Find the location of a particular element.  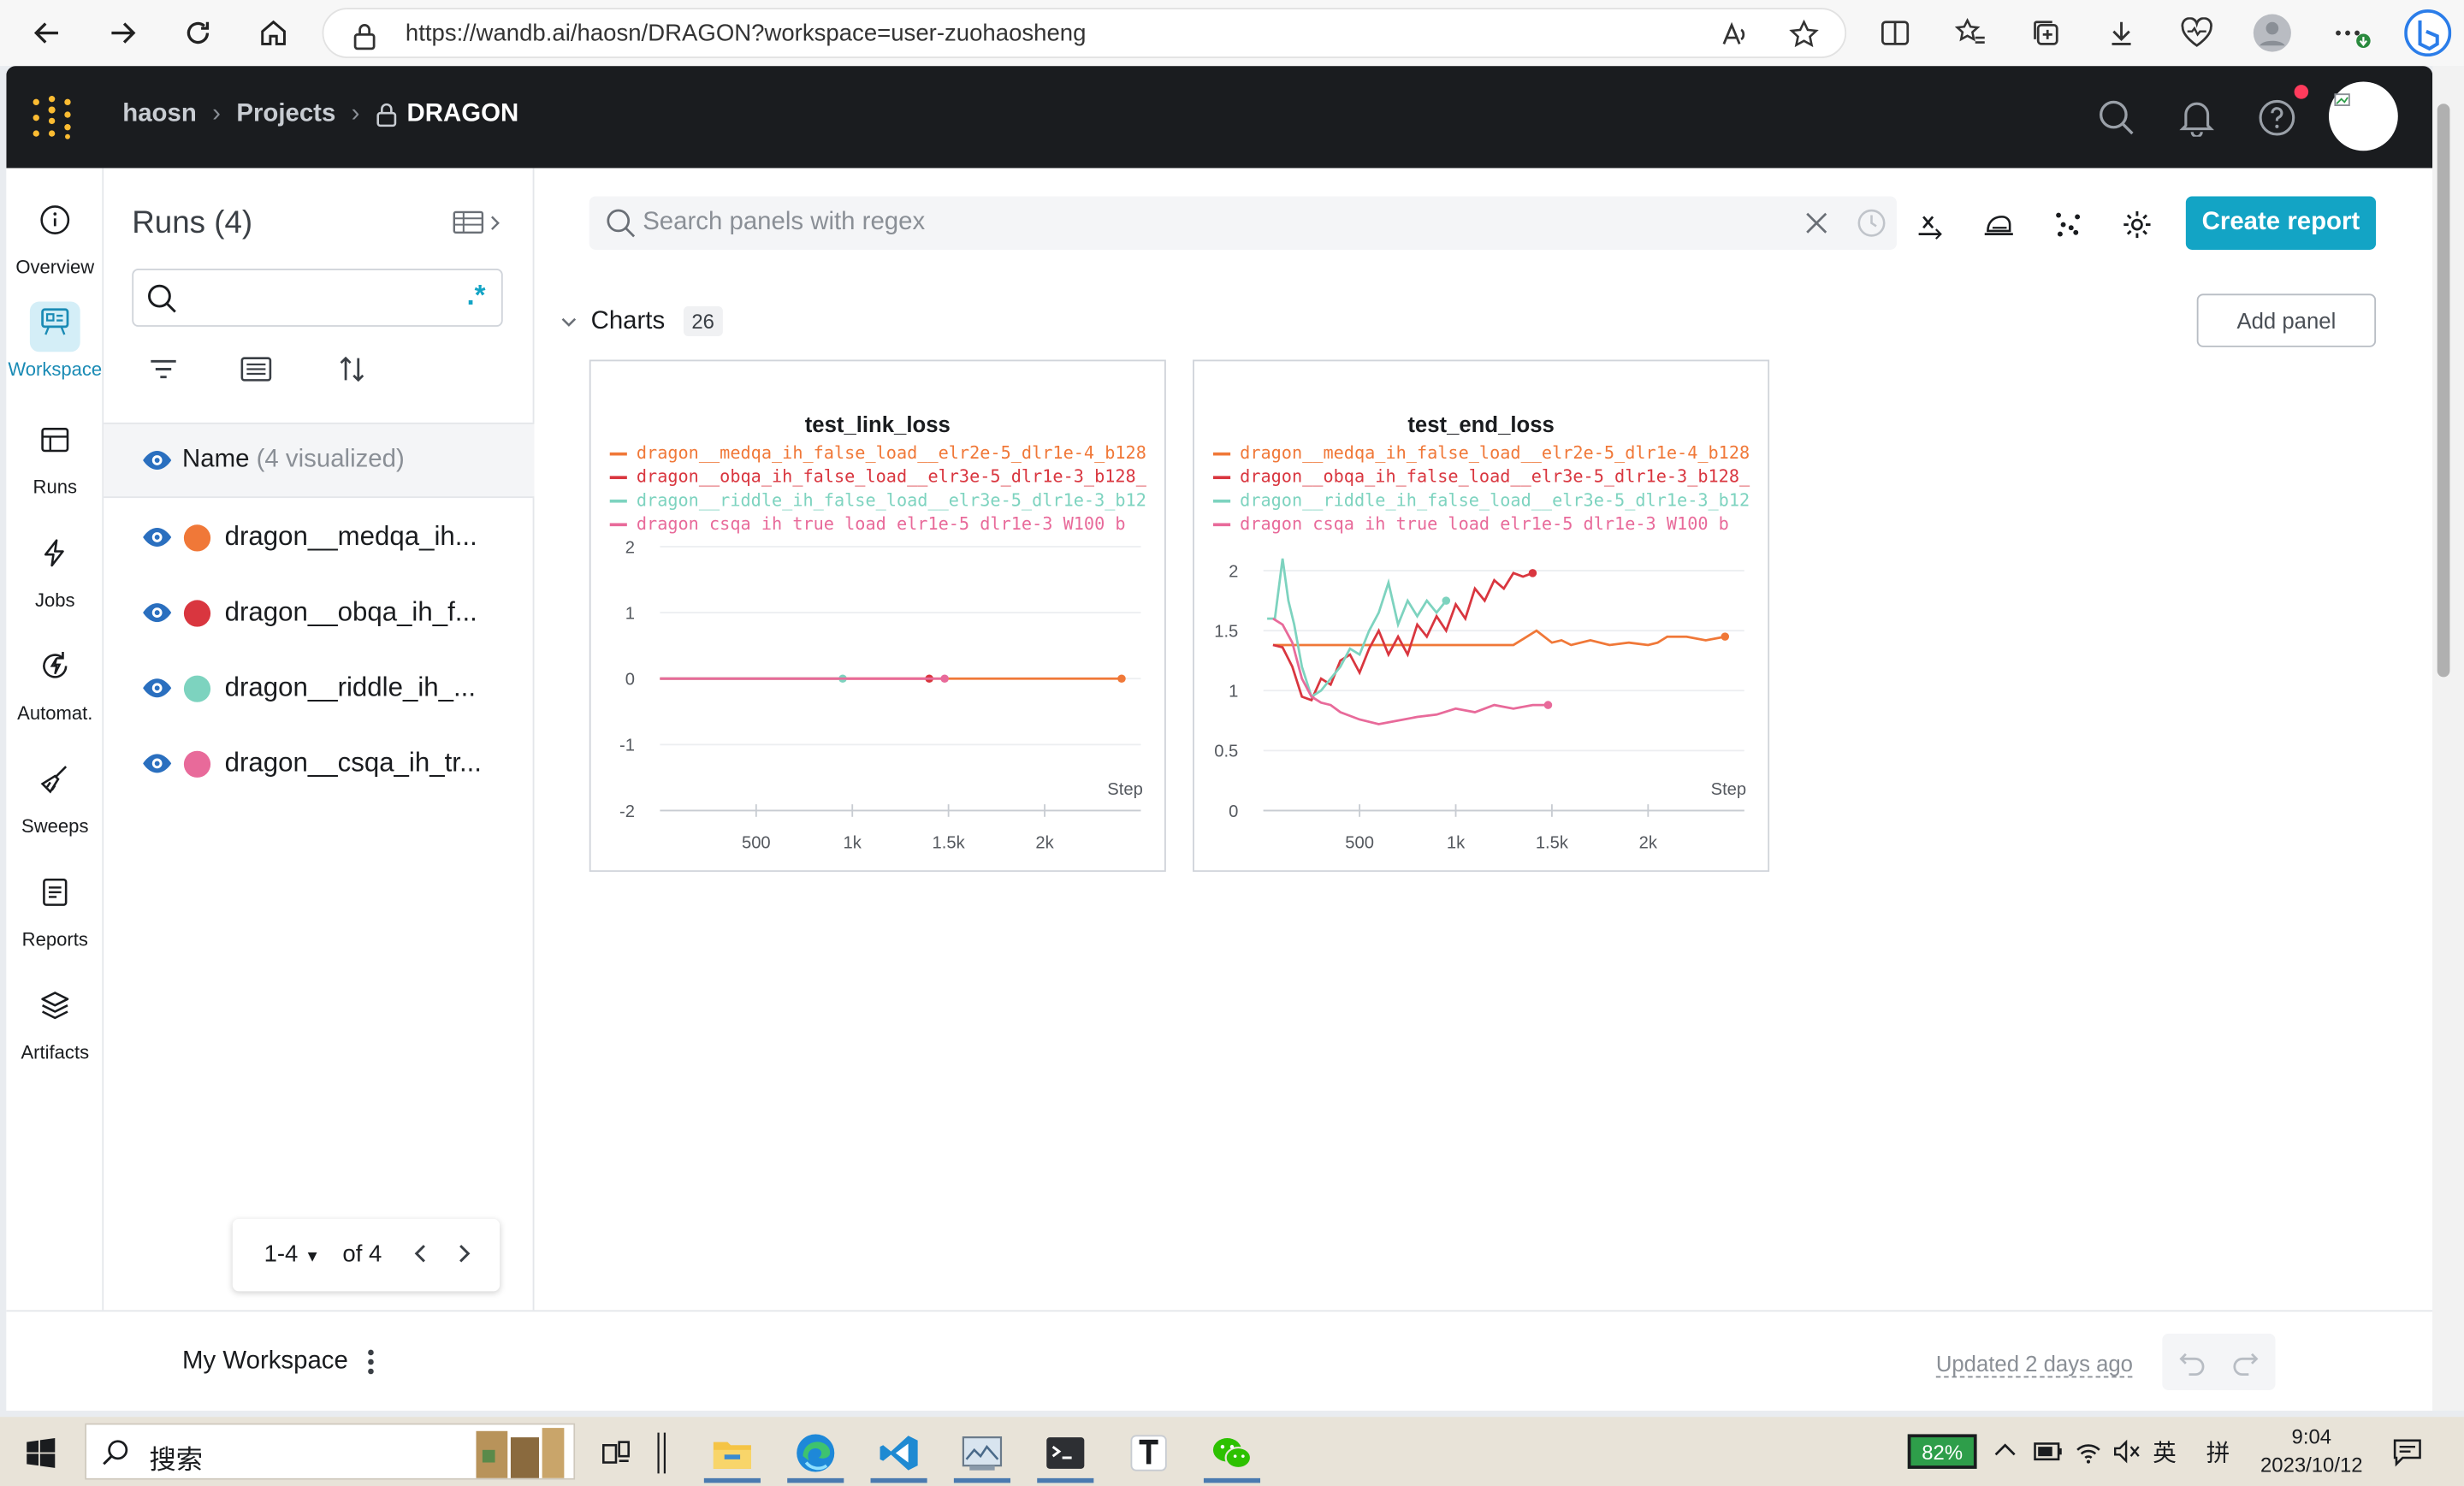

bing-copilot-icon is located at coordinates (2428, 33).